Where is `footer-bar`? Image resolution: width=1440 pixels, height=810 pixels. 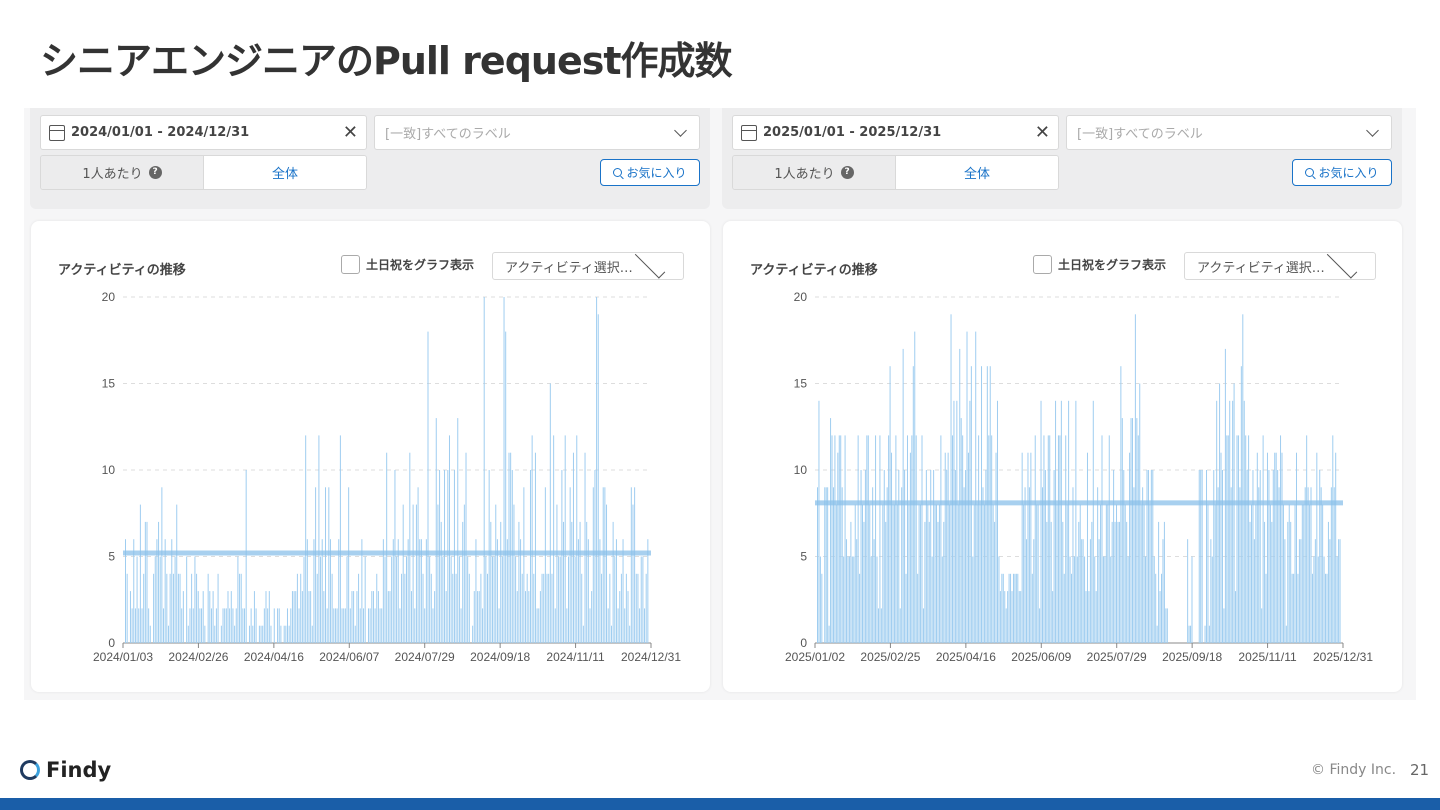
footer-bar is located at coordinates (720, 804).